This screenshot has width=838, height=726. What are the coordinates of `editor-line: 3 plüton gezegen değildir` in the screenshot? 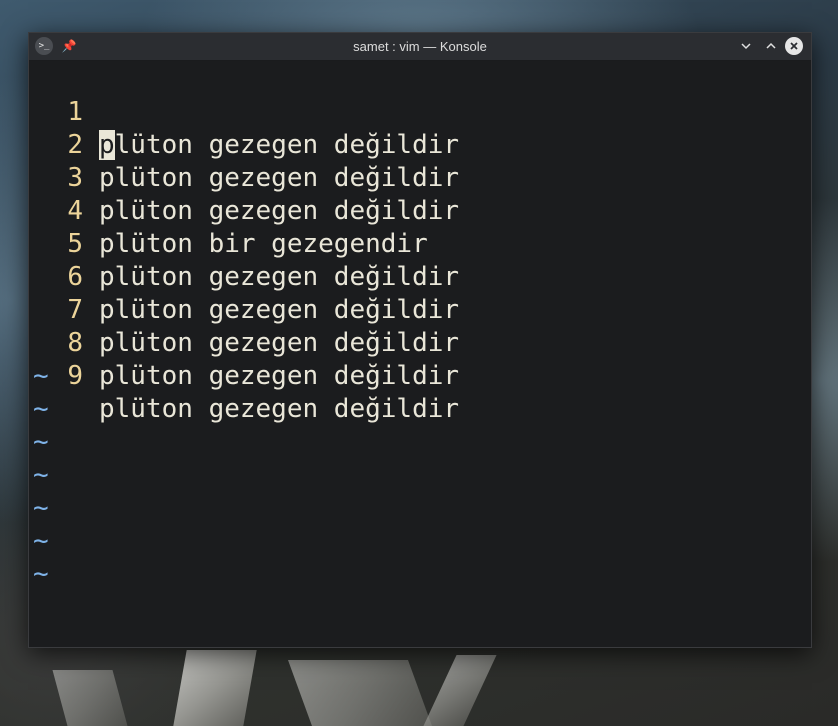 It's located at (244, 177).